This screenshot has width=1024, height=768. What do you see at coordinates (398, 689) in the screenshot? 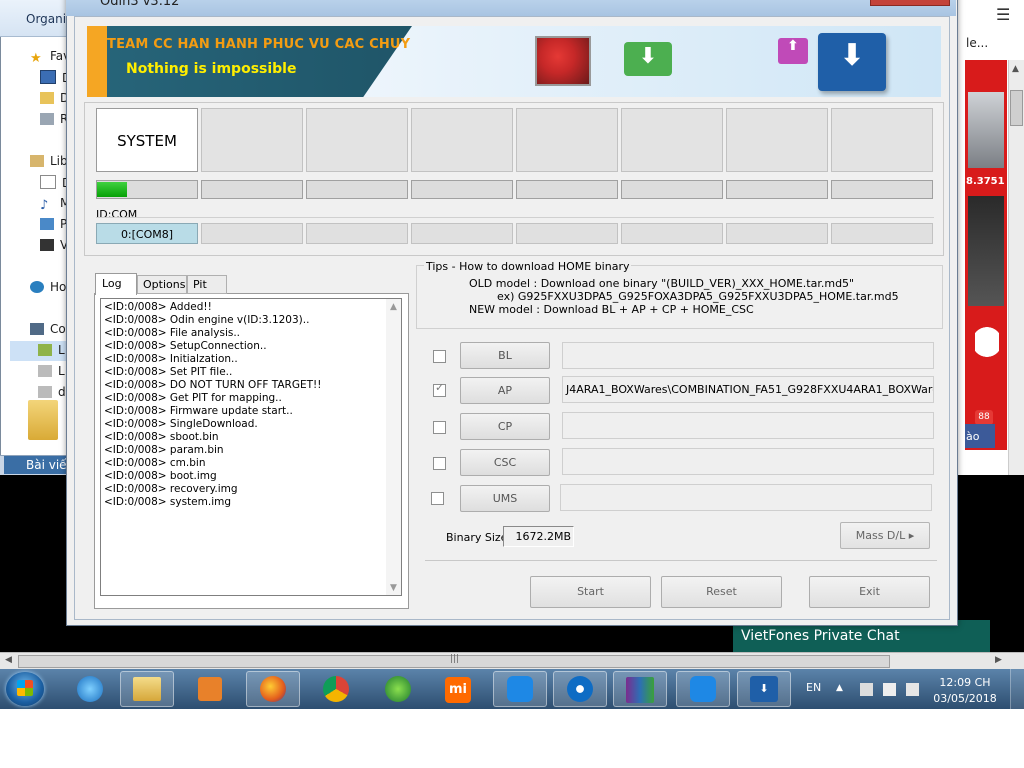
I see `download-manager-icon` at bounding box center [398, 689].